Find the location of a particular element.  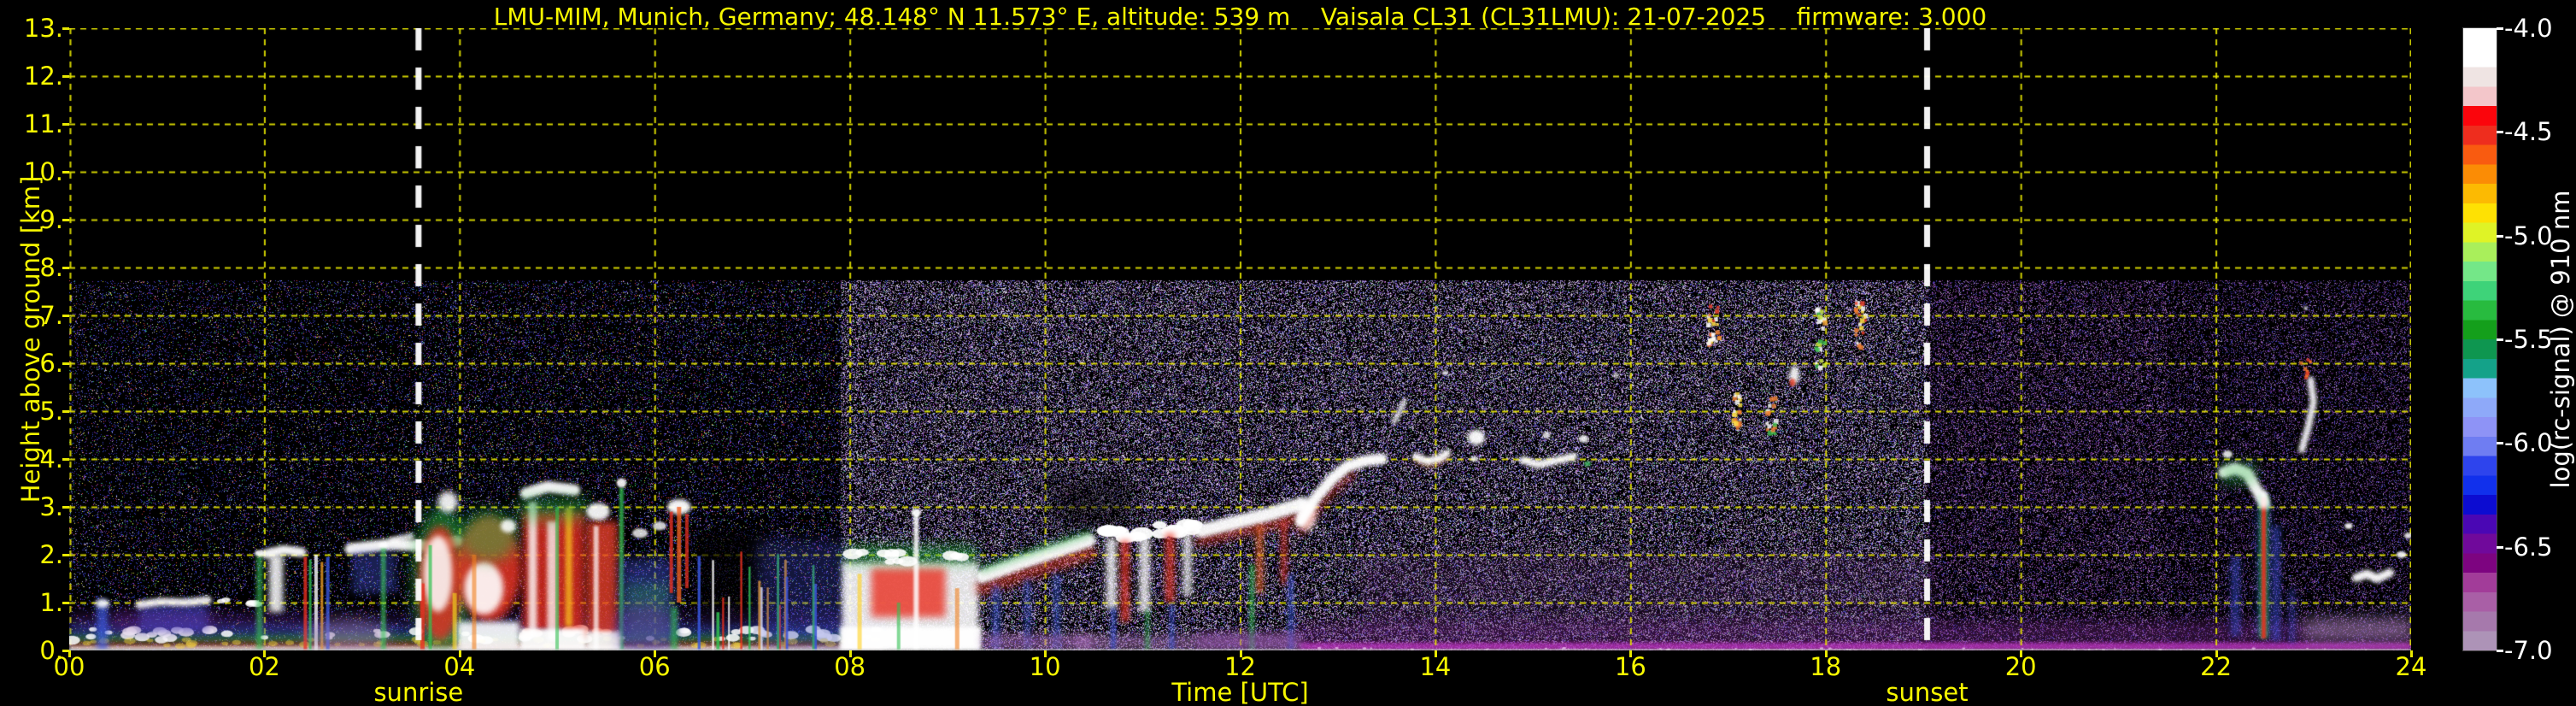

y-tick-label: 6. is located at coordinates (51, 363).